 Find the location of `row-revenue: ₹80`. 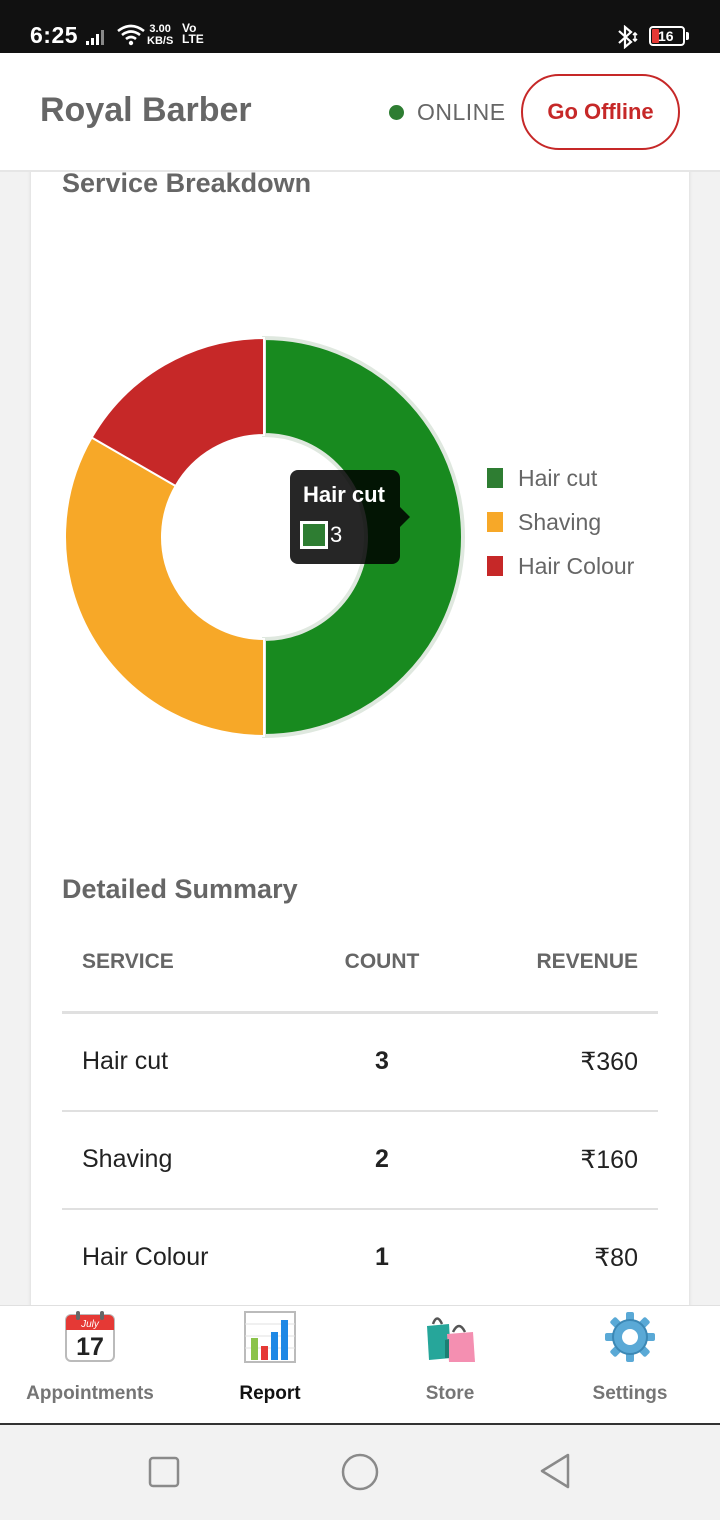

row-revenue: ₹80 is located at coordinates (616, 1258).